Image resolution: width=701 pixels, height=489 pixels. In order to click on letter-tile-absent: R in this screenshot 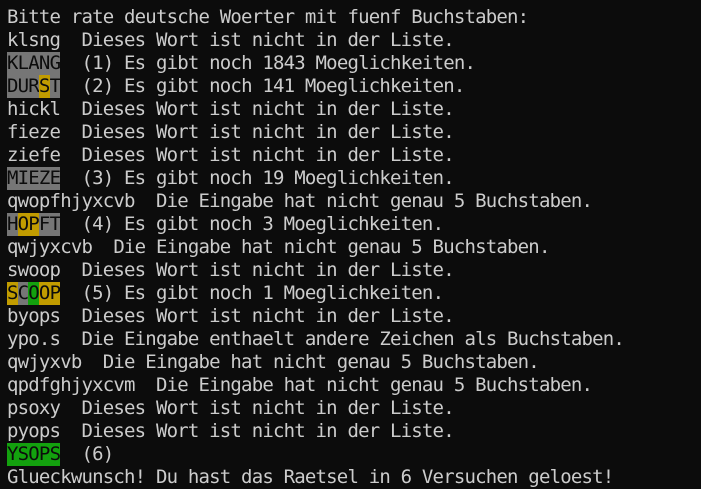, I will do `click(34, 86)`.